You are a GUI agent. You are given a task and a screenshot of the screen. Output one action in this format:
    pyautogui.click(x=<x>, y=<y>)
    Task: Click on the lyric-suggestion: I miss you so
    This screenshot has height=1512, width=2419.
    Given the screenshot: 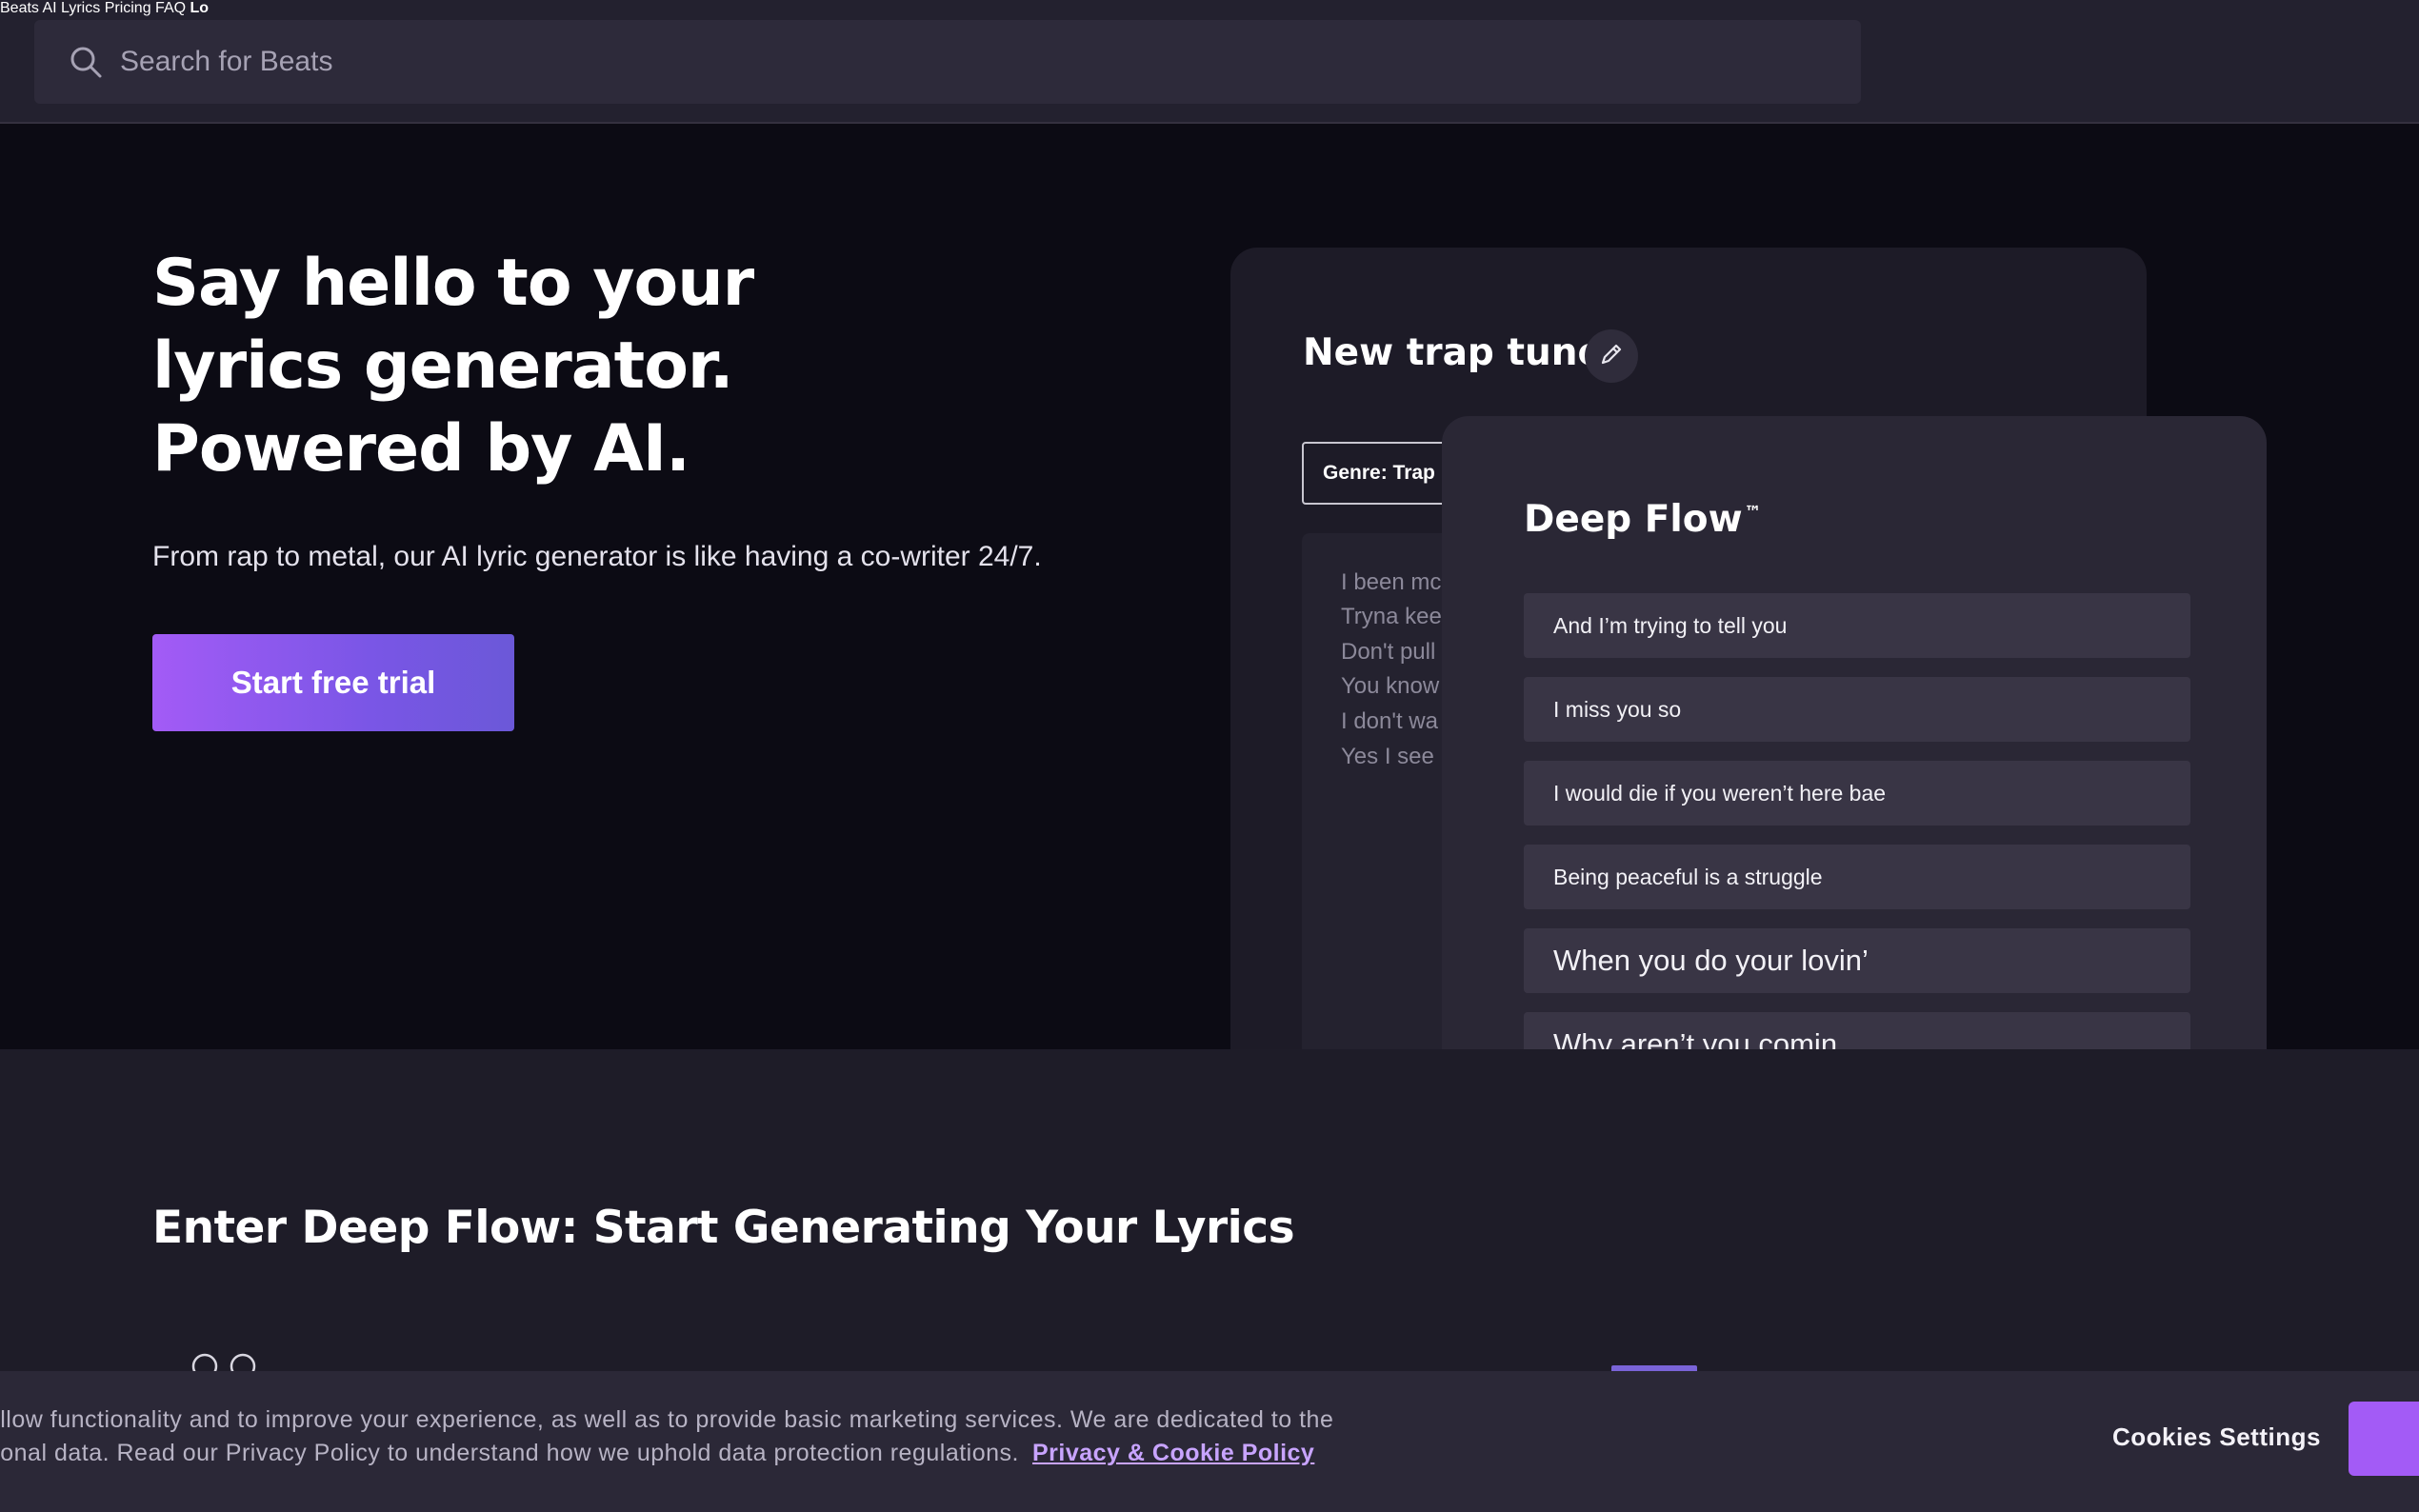 What is the action you would take?
    pyautogui.click(x=1857, y=709)
    